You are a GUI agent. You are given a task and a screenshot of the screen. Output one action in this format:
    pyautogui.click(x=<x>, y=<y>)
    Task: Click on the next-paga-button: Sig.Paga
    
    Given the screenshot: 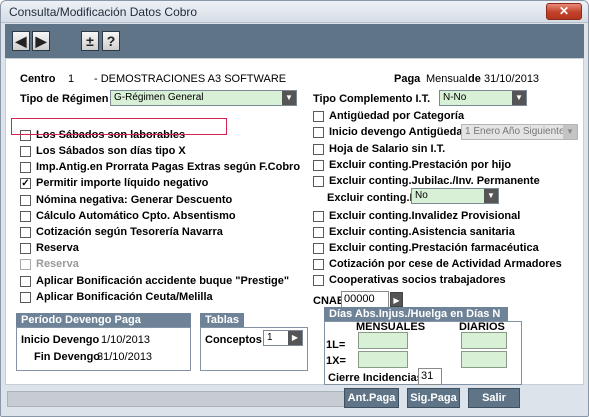 What is the action you would take?
    pyautogui.click(x=433, y=398)
    